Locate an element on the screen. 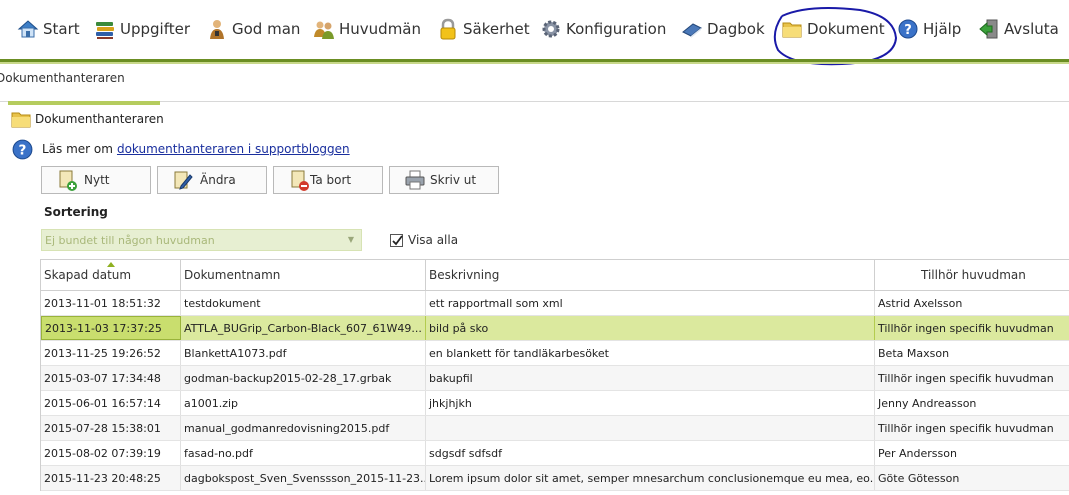 The width and height of the screenshot is (1069, 495). cell-created: 2015-03-07 17:34:48 is located at coordinates (111, 378).